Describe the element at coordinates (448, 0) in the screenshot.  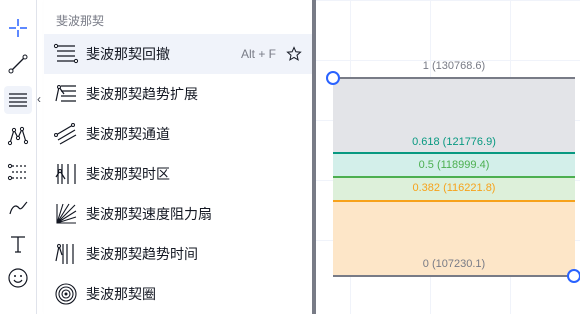
I see `grid-line` at that location.